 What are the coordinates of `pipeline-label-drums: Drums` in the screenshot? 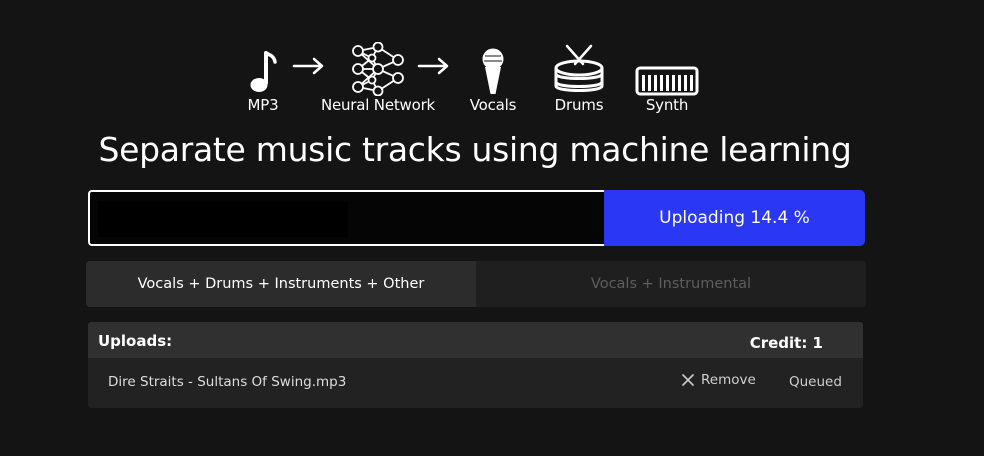 It's located at (579, 105).